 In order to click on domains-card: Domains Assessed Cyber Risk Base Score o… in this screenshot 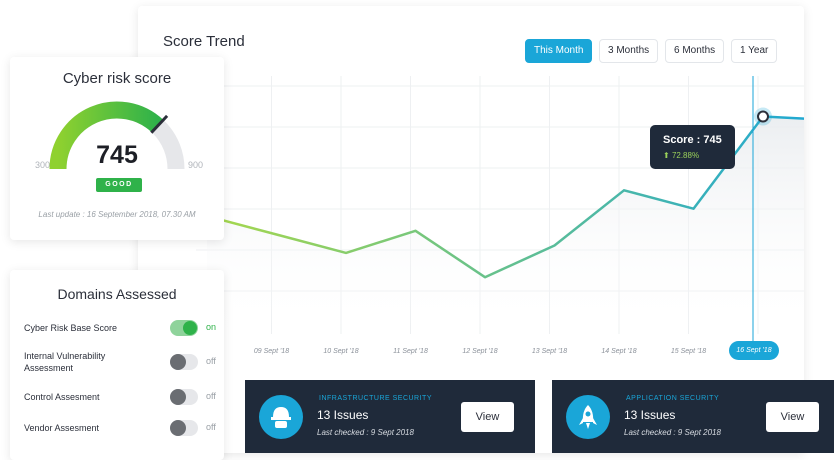, I will do `click(117, 365)`.